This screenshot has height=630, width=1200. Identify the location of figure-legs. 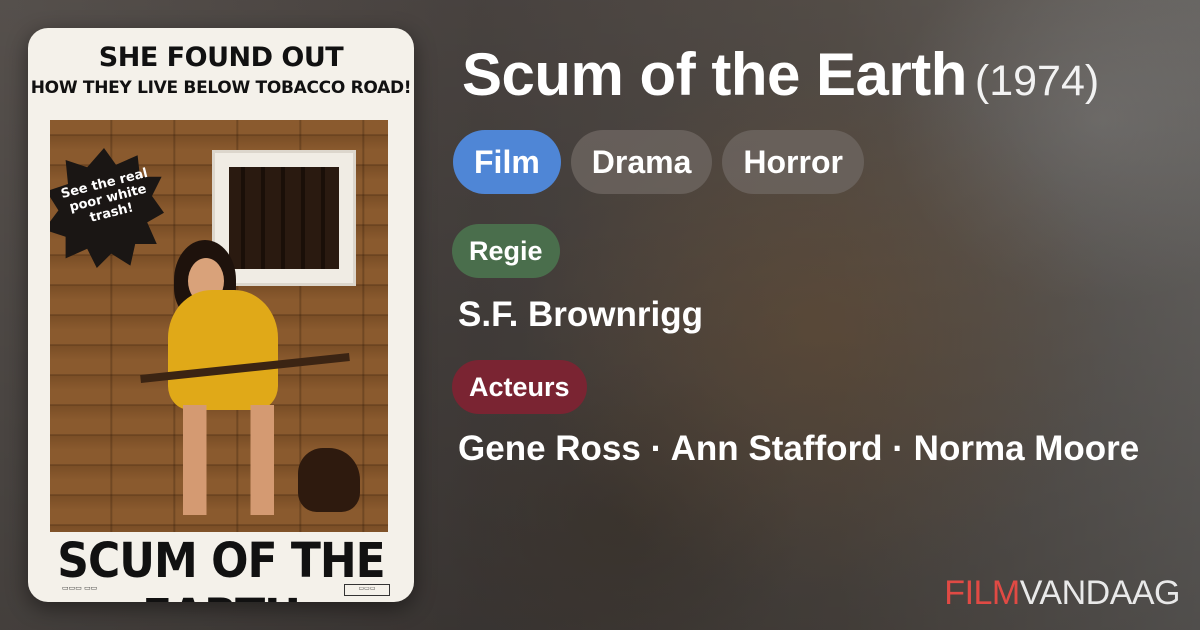
(235, 460).